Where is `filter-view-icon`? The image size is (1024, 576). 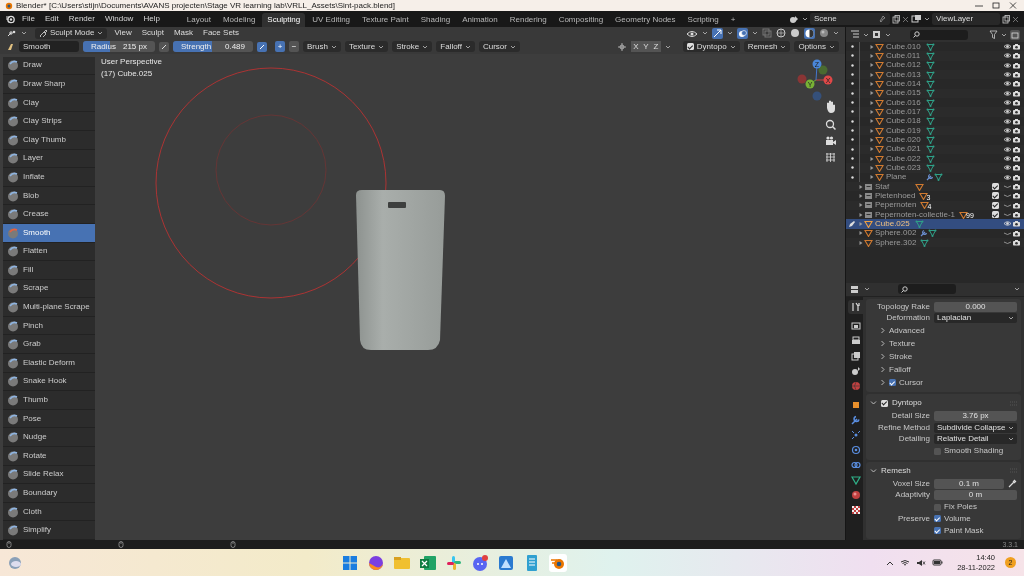 filter-view-icon is located at coordinates (877, 34).